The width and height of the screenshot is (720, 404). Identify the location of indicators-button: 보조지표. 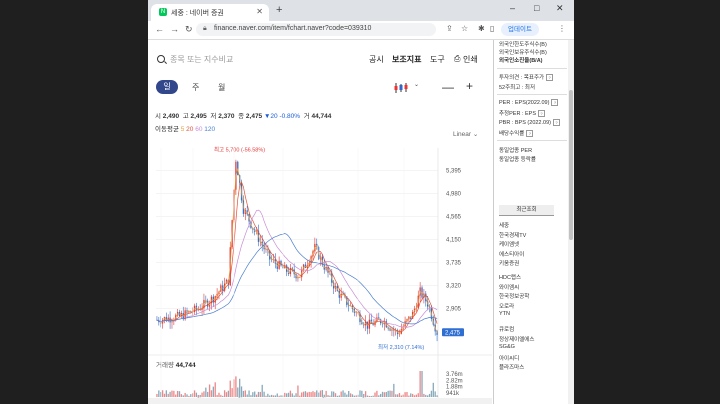
(406, 59).